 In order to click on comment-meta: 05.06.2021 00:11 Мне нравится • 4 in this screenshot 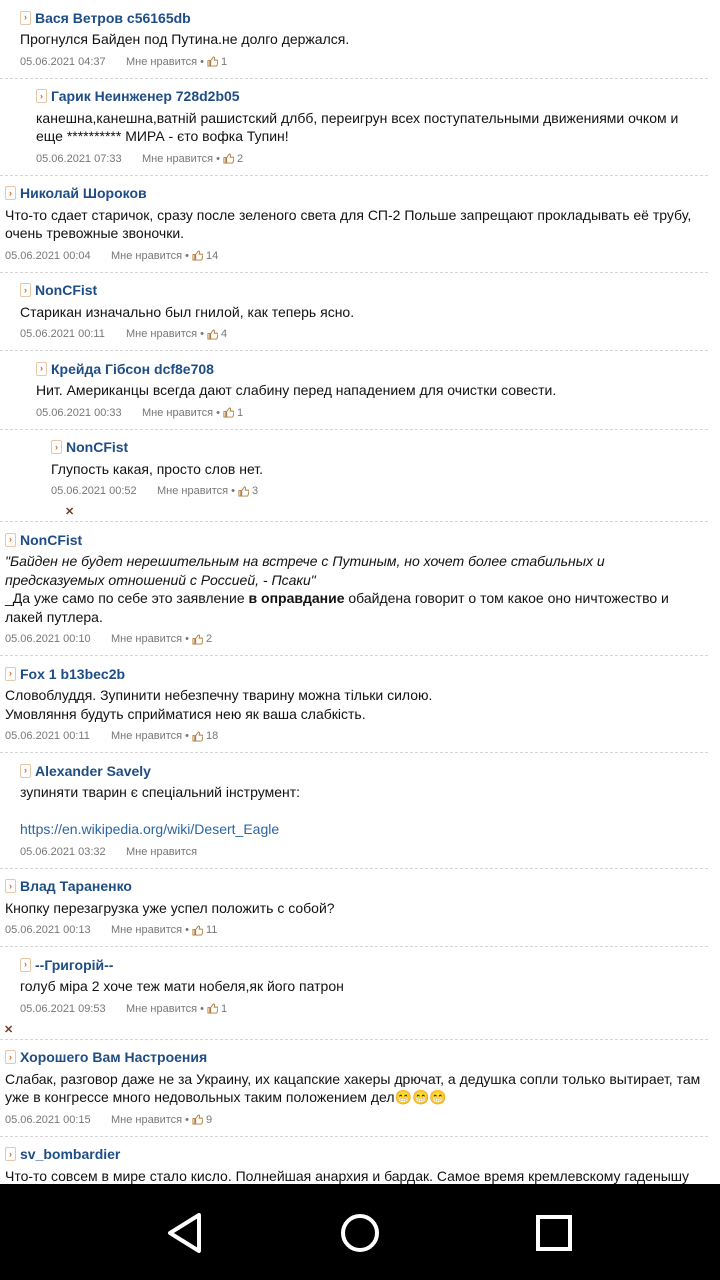, I will do `click(124, 334)`.